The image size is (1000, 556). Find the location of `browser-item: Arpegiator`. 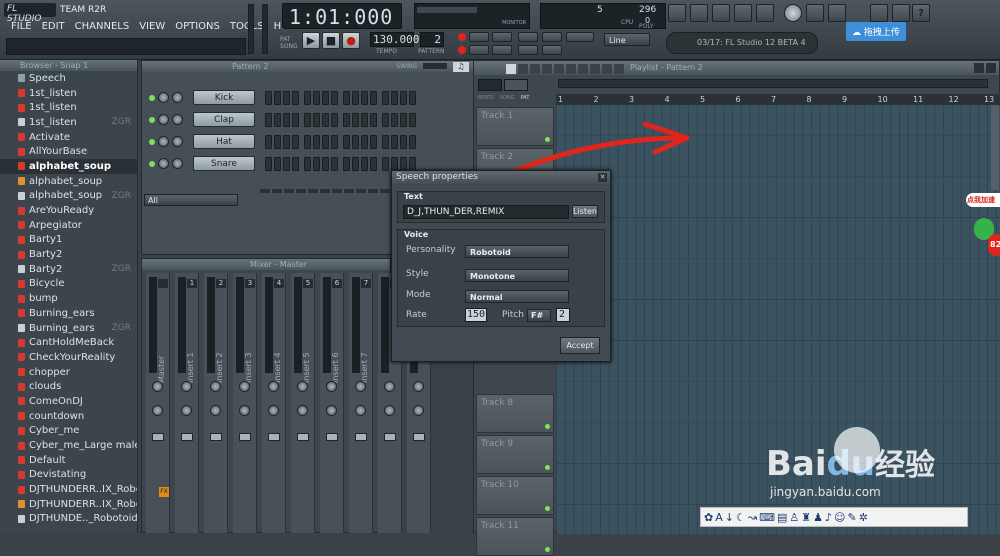

browser-item: Arpegiator is located at coordinates (68, 225).